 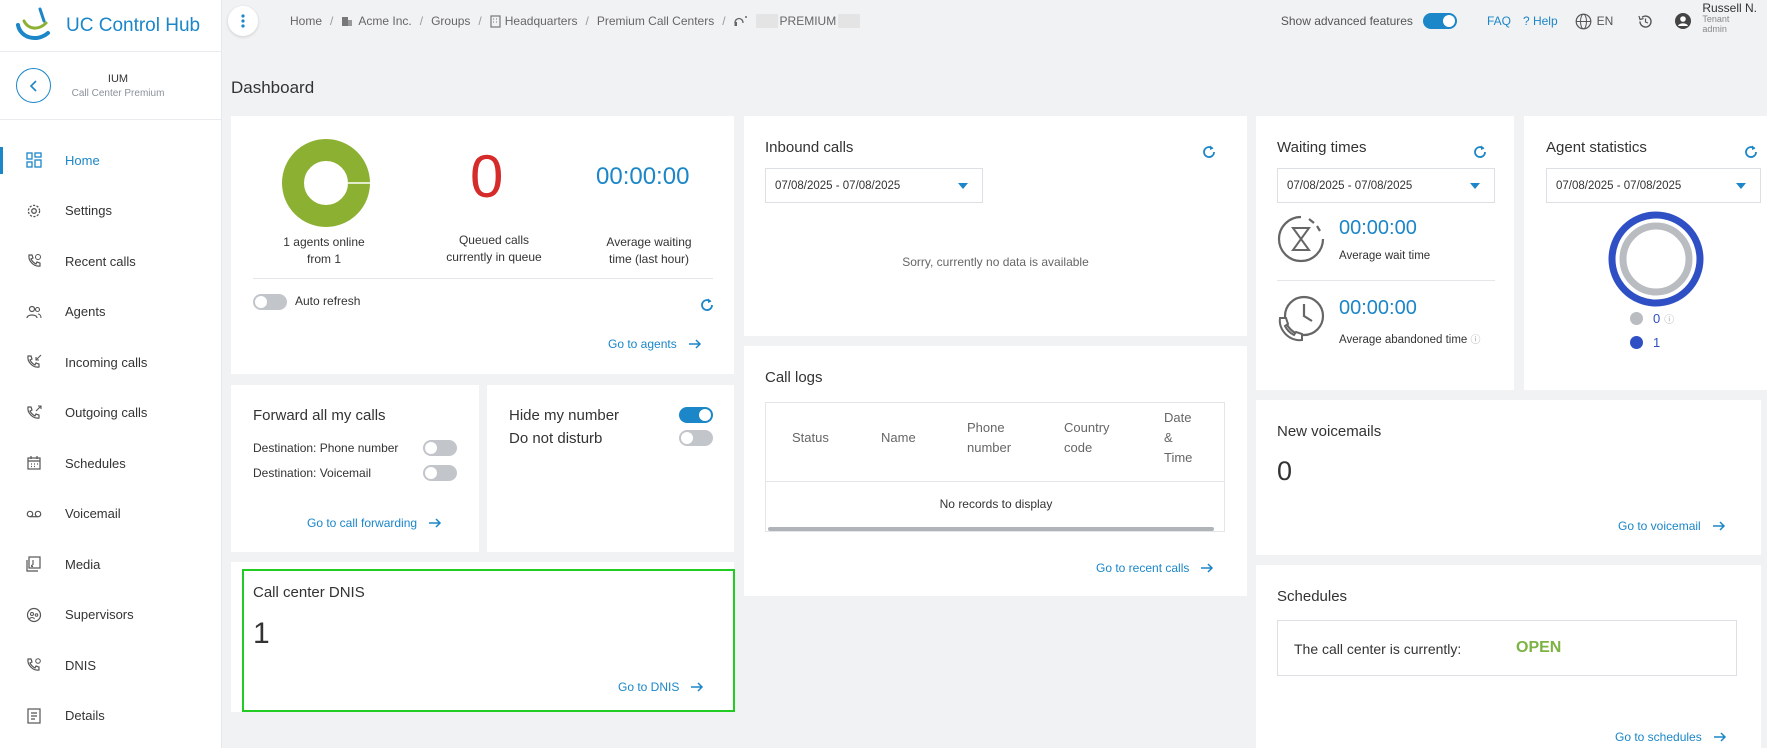 I want to click on breadcrumb-groups: Groups, so click(x=450, y=21).